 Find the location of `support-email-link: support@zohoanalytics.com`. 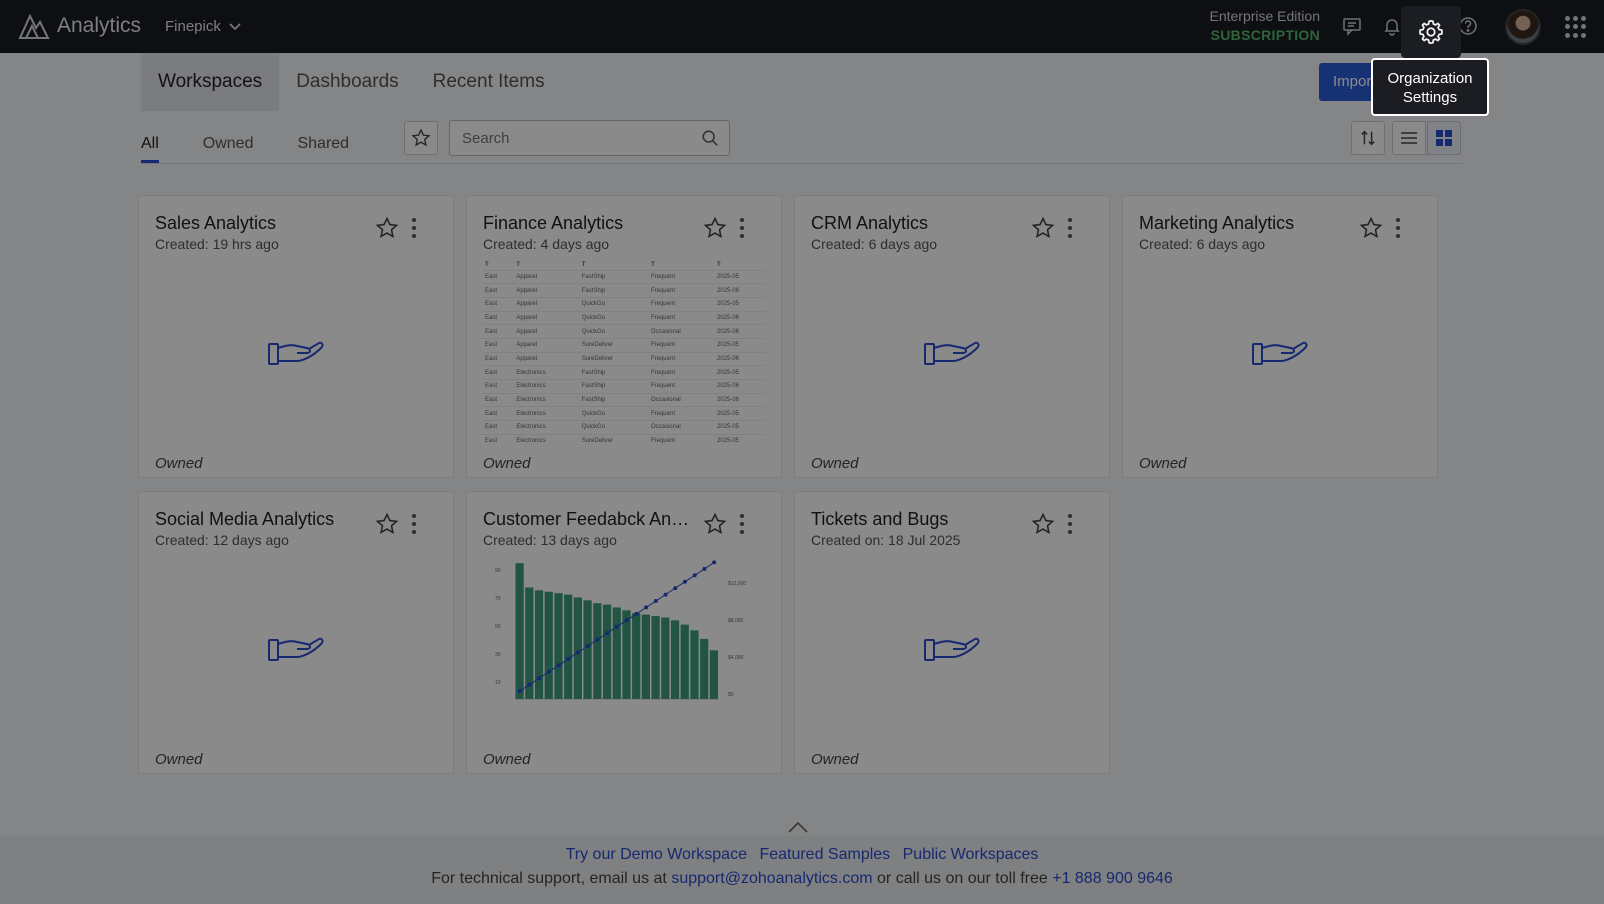

support-email-link: support@zohoanalytics.com is located at coordinates (771, 878).